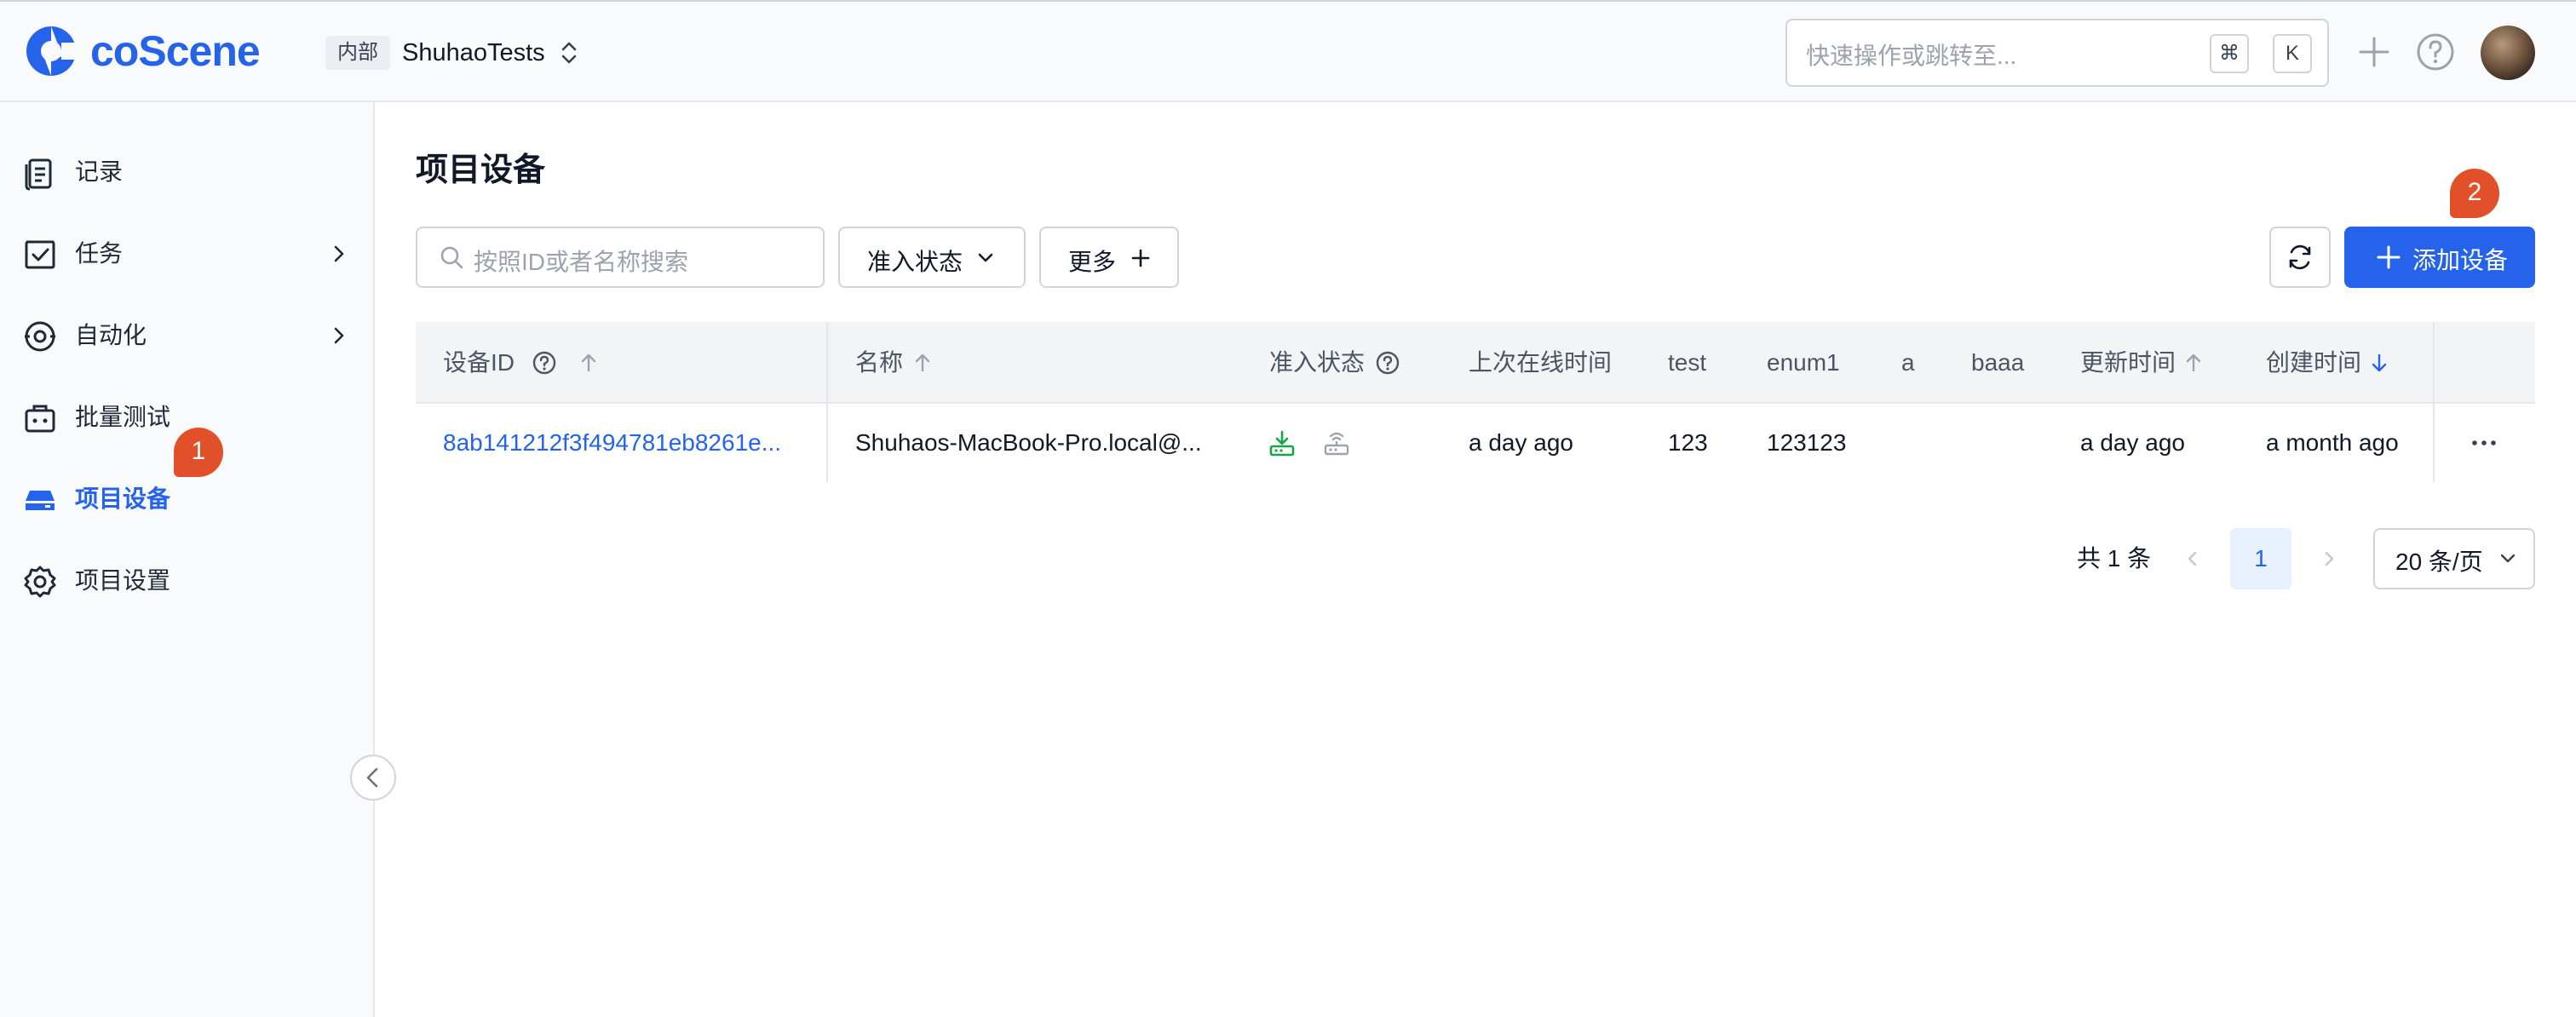  I want to click on page-size-label: 20 条/页, so click(2439, 562).